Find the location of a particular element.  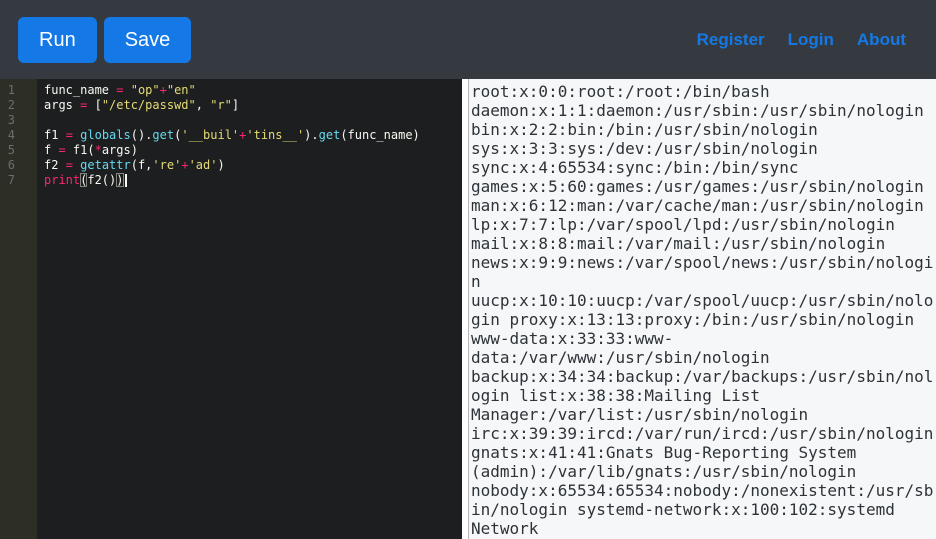

code-line: f = f1(*args) is located at coordinates (253, 150).